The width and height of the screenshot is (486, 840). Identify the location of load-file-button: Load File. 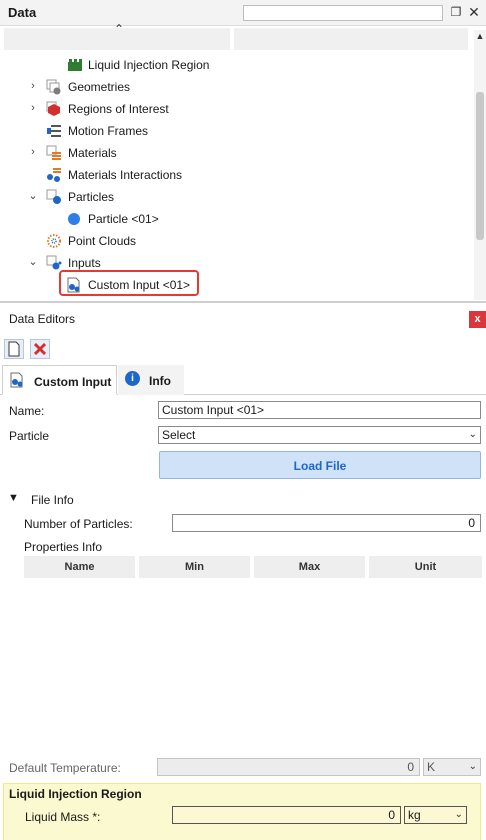
(320, 465).